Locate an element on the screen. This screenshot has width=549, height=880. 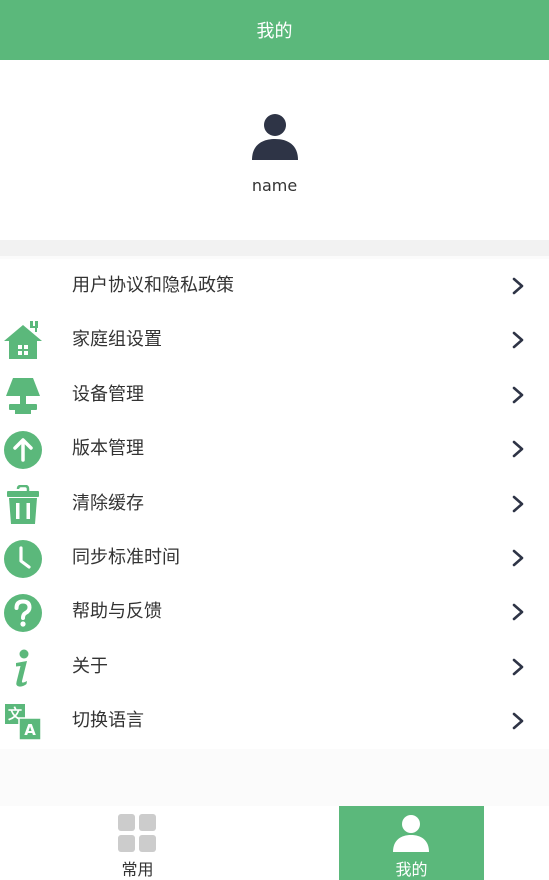
page-title: 我的 is located at coordinates (274, 31).